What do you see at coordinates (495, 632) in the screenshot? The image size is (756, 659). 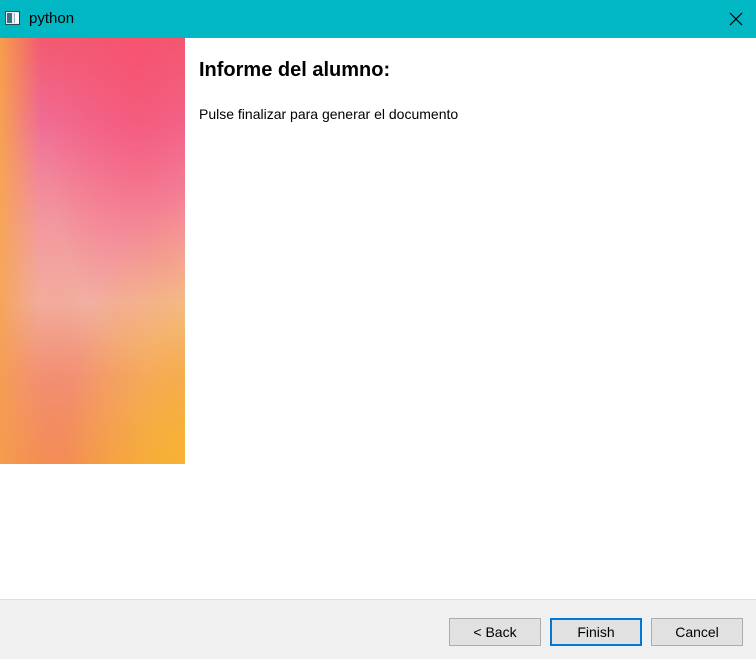 I see `back-button: < Back` at bounding box center [495, 632].